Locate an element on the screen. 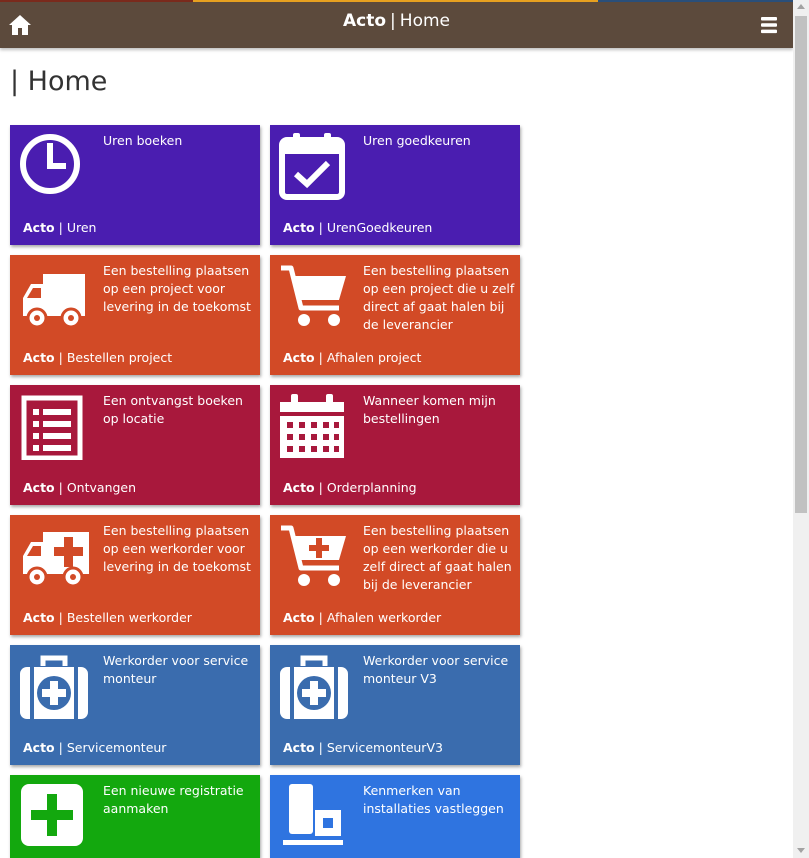  tile-urengoedkeuren: Uren goedkeuren Acto | UrenGoedkeuren is located at coordinates (395, 185).